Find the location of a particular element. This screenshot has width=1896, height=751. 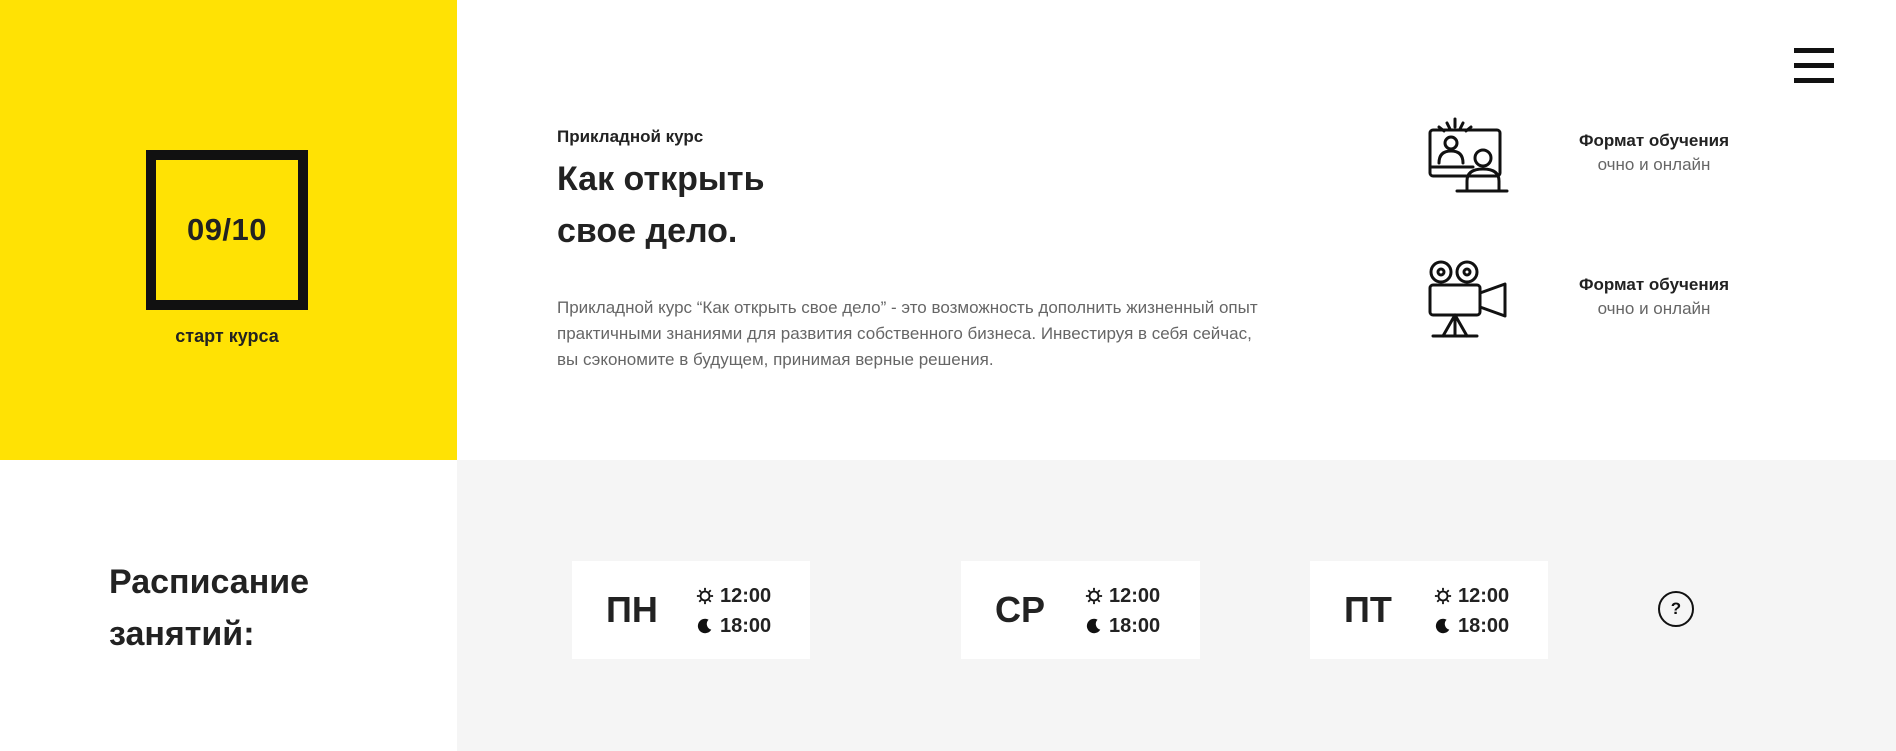

day-name: ПТ is located at coordinates (1368, 609).